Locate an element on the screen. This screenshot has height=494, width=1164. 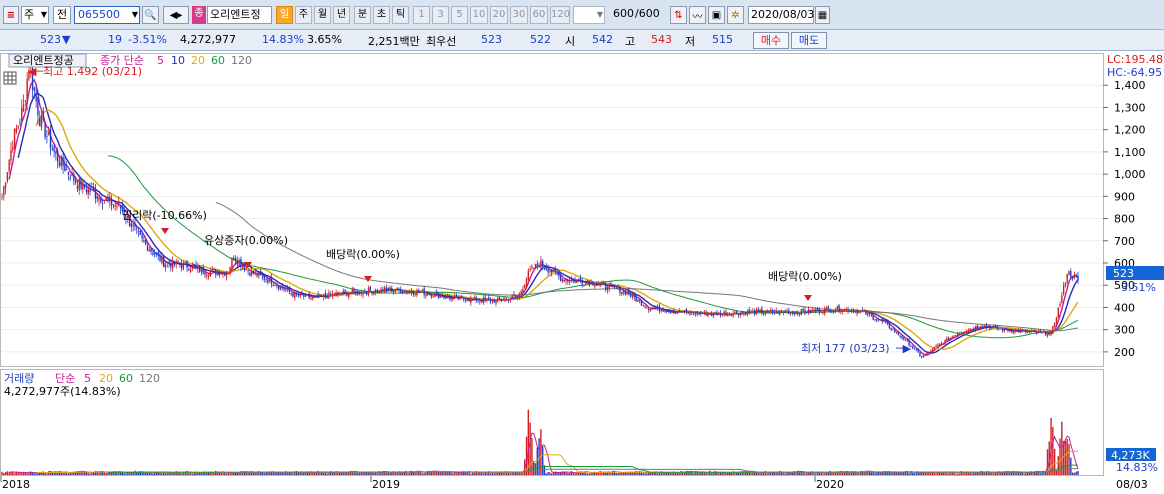
chart-menu-icon: ≡ is located at coordinates (11, 15).